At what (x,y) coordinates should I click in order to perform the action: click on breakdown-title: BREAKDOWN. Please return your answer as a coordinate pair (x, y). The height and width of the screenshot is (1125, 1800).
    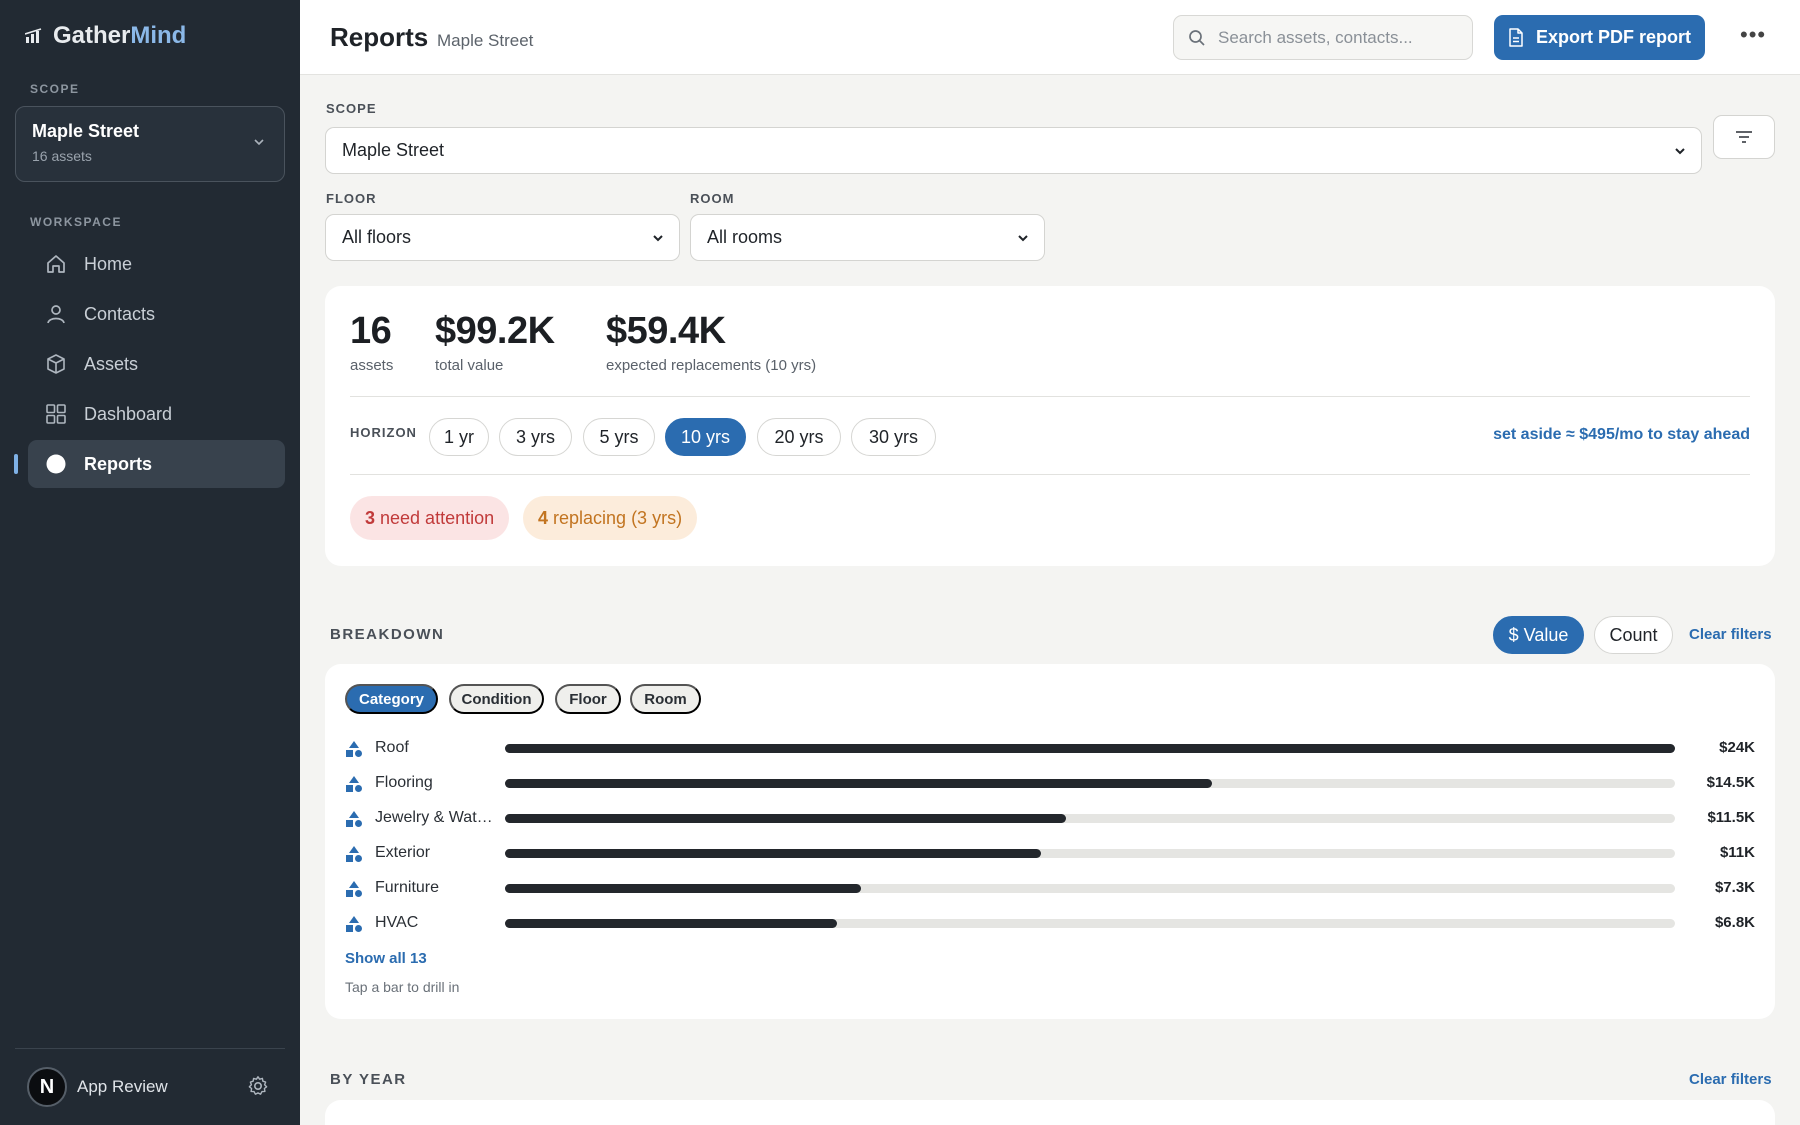
    Looking at the image, I should click on (387, 634).